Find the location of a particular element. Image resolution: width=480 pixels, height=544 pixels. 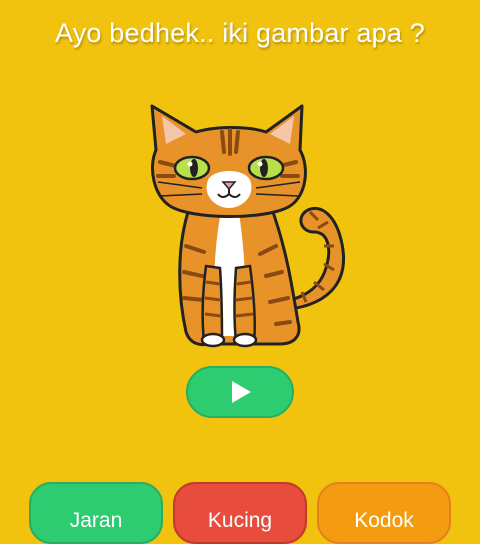

question-text: Ayo bedhek.. iki gambar apa ? is located at coordinates (240, 33).